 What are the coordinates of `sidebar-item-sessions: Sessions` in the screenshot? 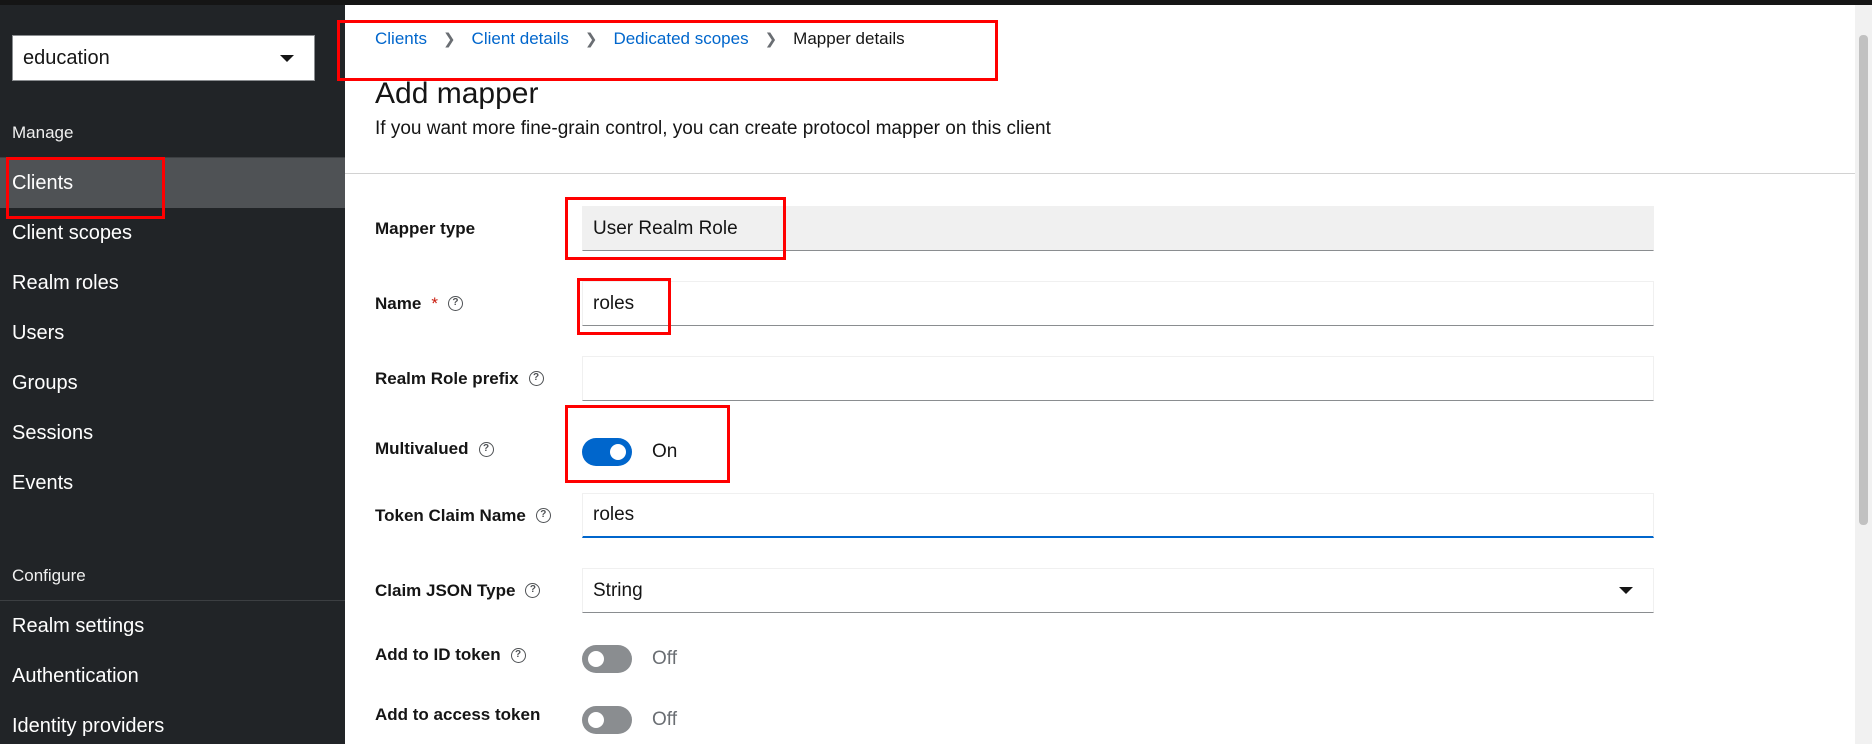 It's located at (172, 433).